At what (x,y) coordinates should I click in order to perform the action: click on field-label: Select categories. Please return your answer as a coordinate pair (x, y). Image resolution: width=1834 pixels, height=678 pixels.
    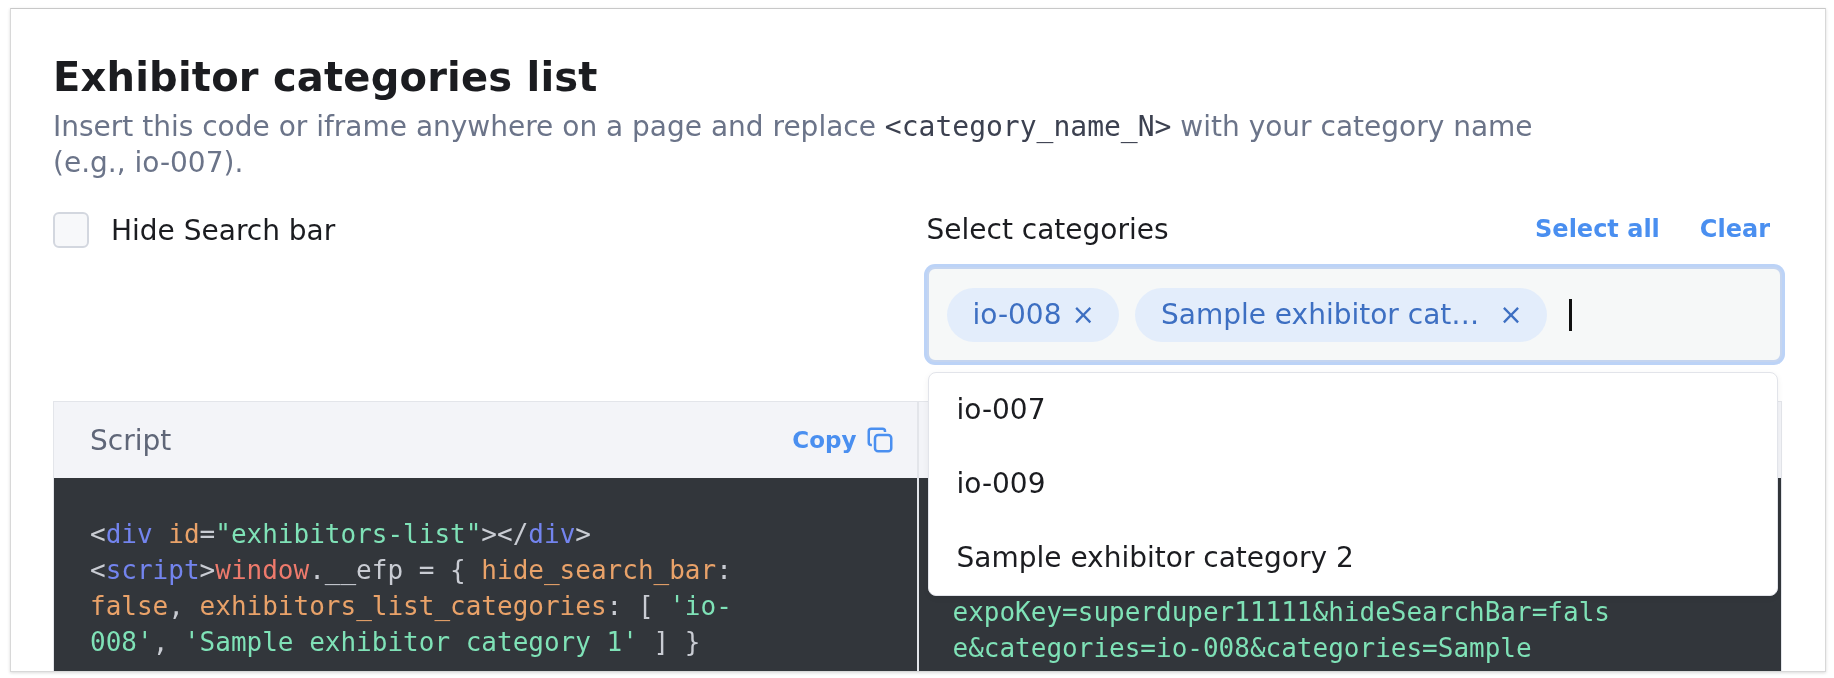
    Looking at the image, I should click on (1047, 229).